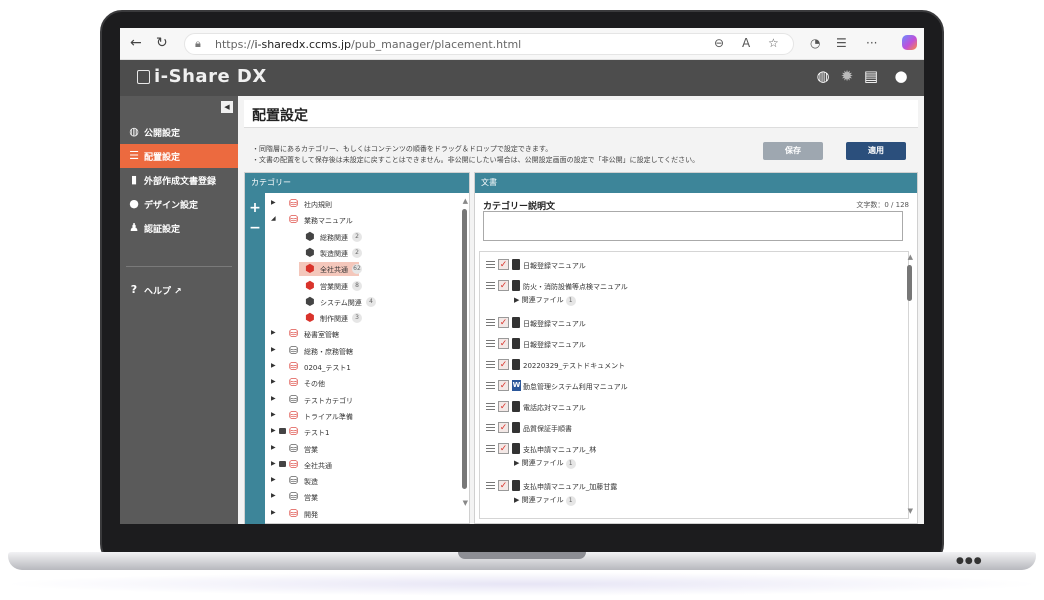 The height and width of the screenshot is (600, 1044). I want to click on sidebar-item-design: ● デザイン設定, so click(179, 204).